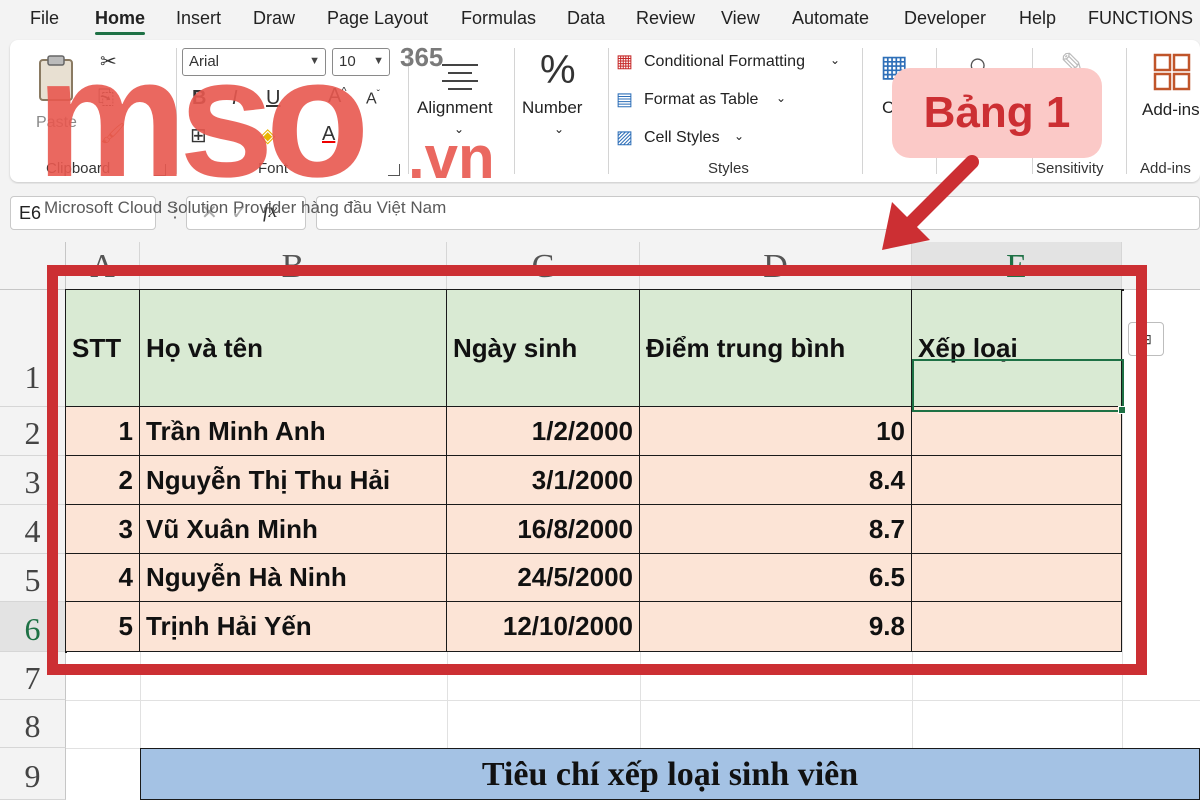 The image size is (1200, 800). Describe the element at coordinates (274, 18) in the screenshot. I see `tab-draw: Draw` at that location.